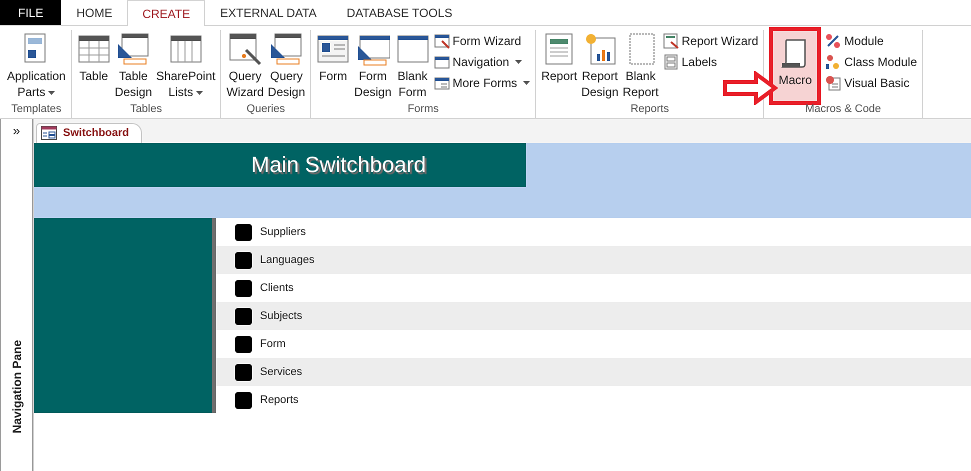 This screenshot has height=471, width=971. What do you see at coordinates (482, 41) in the screenshot?
I see `ribbon-button: Form Wizard` at bounding box center [482, 41].